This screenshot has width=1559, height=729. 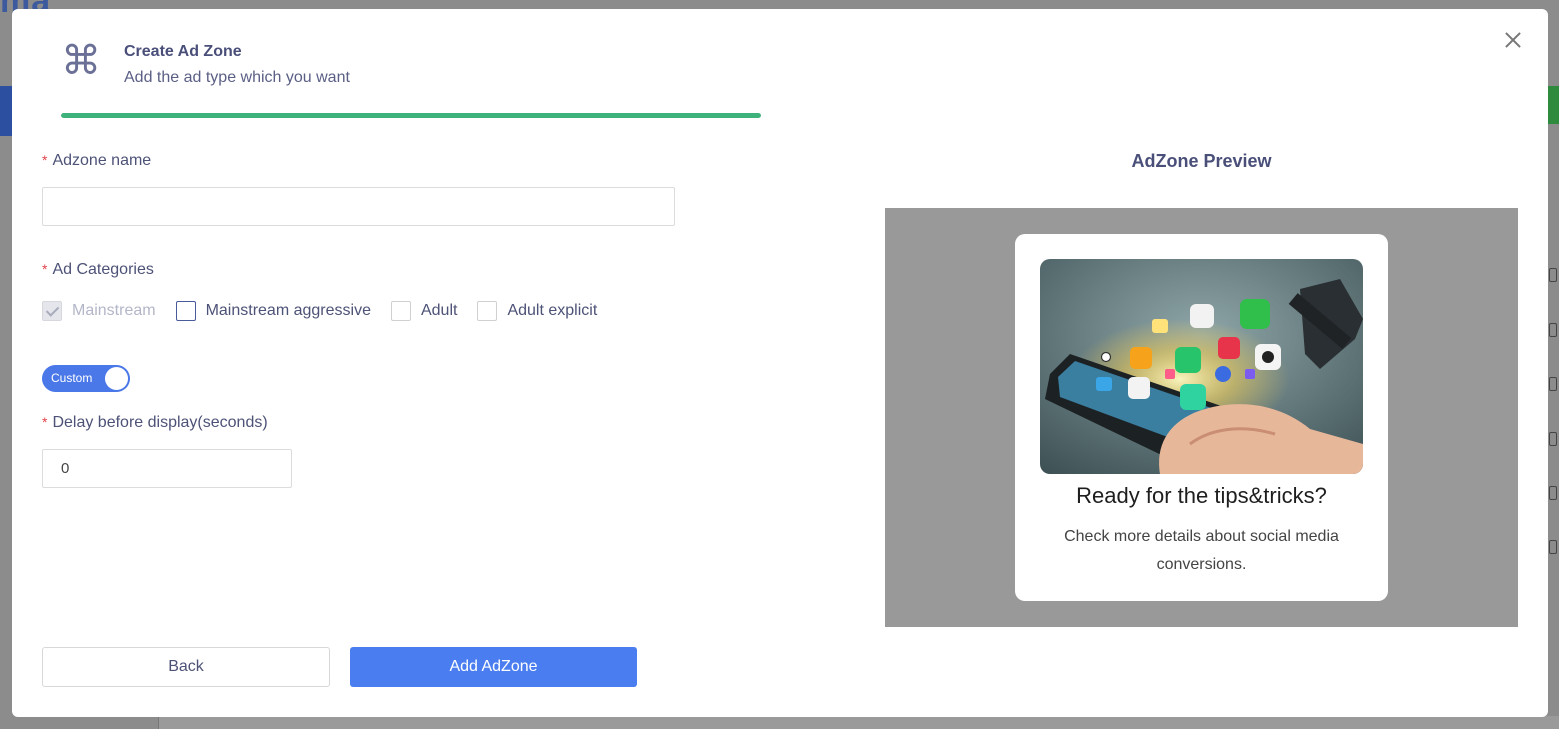 I want to click on checkbox-label: Adult explicit, so click(x=552, y=310).